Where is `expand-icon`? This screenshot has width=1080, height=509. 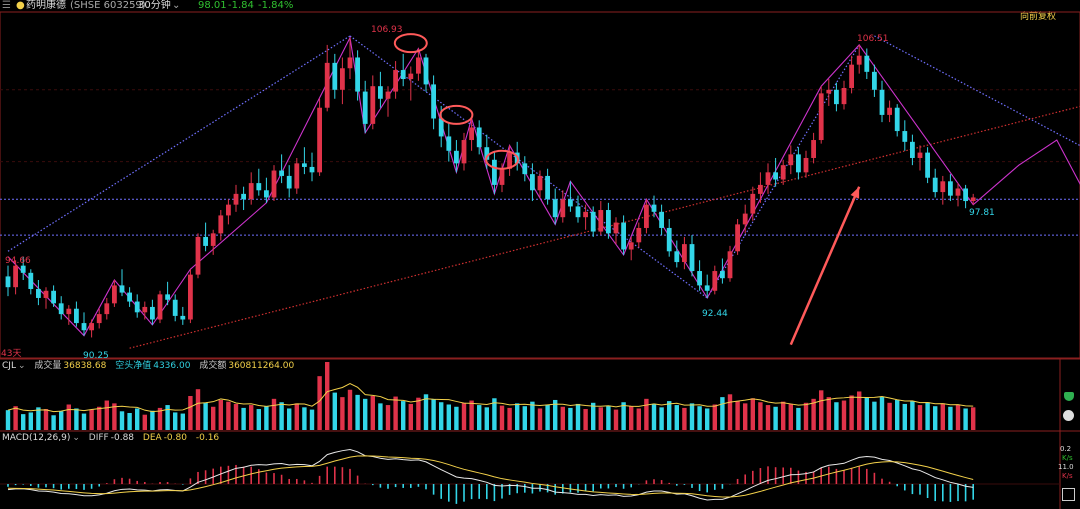
expand-icon is located at coordinates (1068, 494).